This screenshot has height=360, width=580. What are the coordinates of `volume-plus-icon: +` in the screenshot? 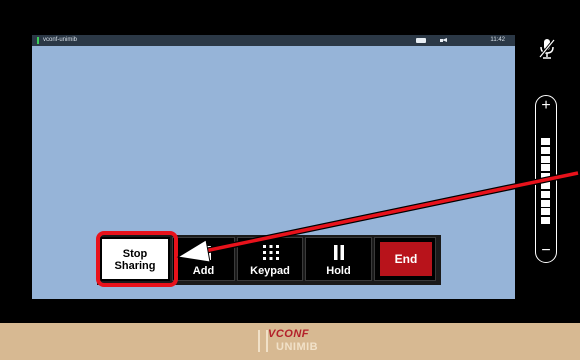 It's located at (546, 106).